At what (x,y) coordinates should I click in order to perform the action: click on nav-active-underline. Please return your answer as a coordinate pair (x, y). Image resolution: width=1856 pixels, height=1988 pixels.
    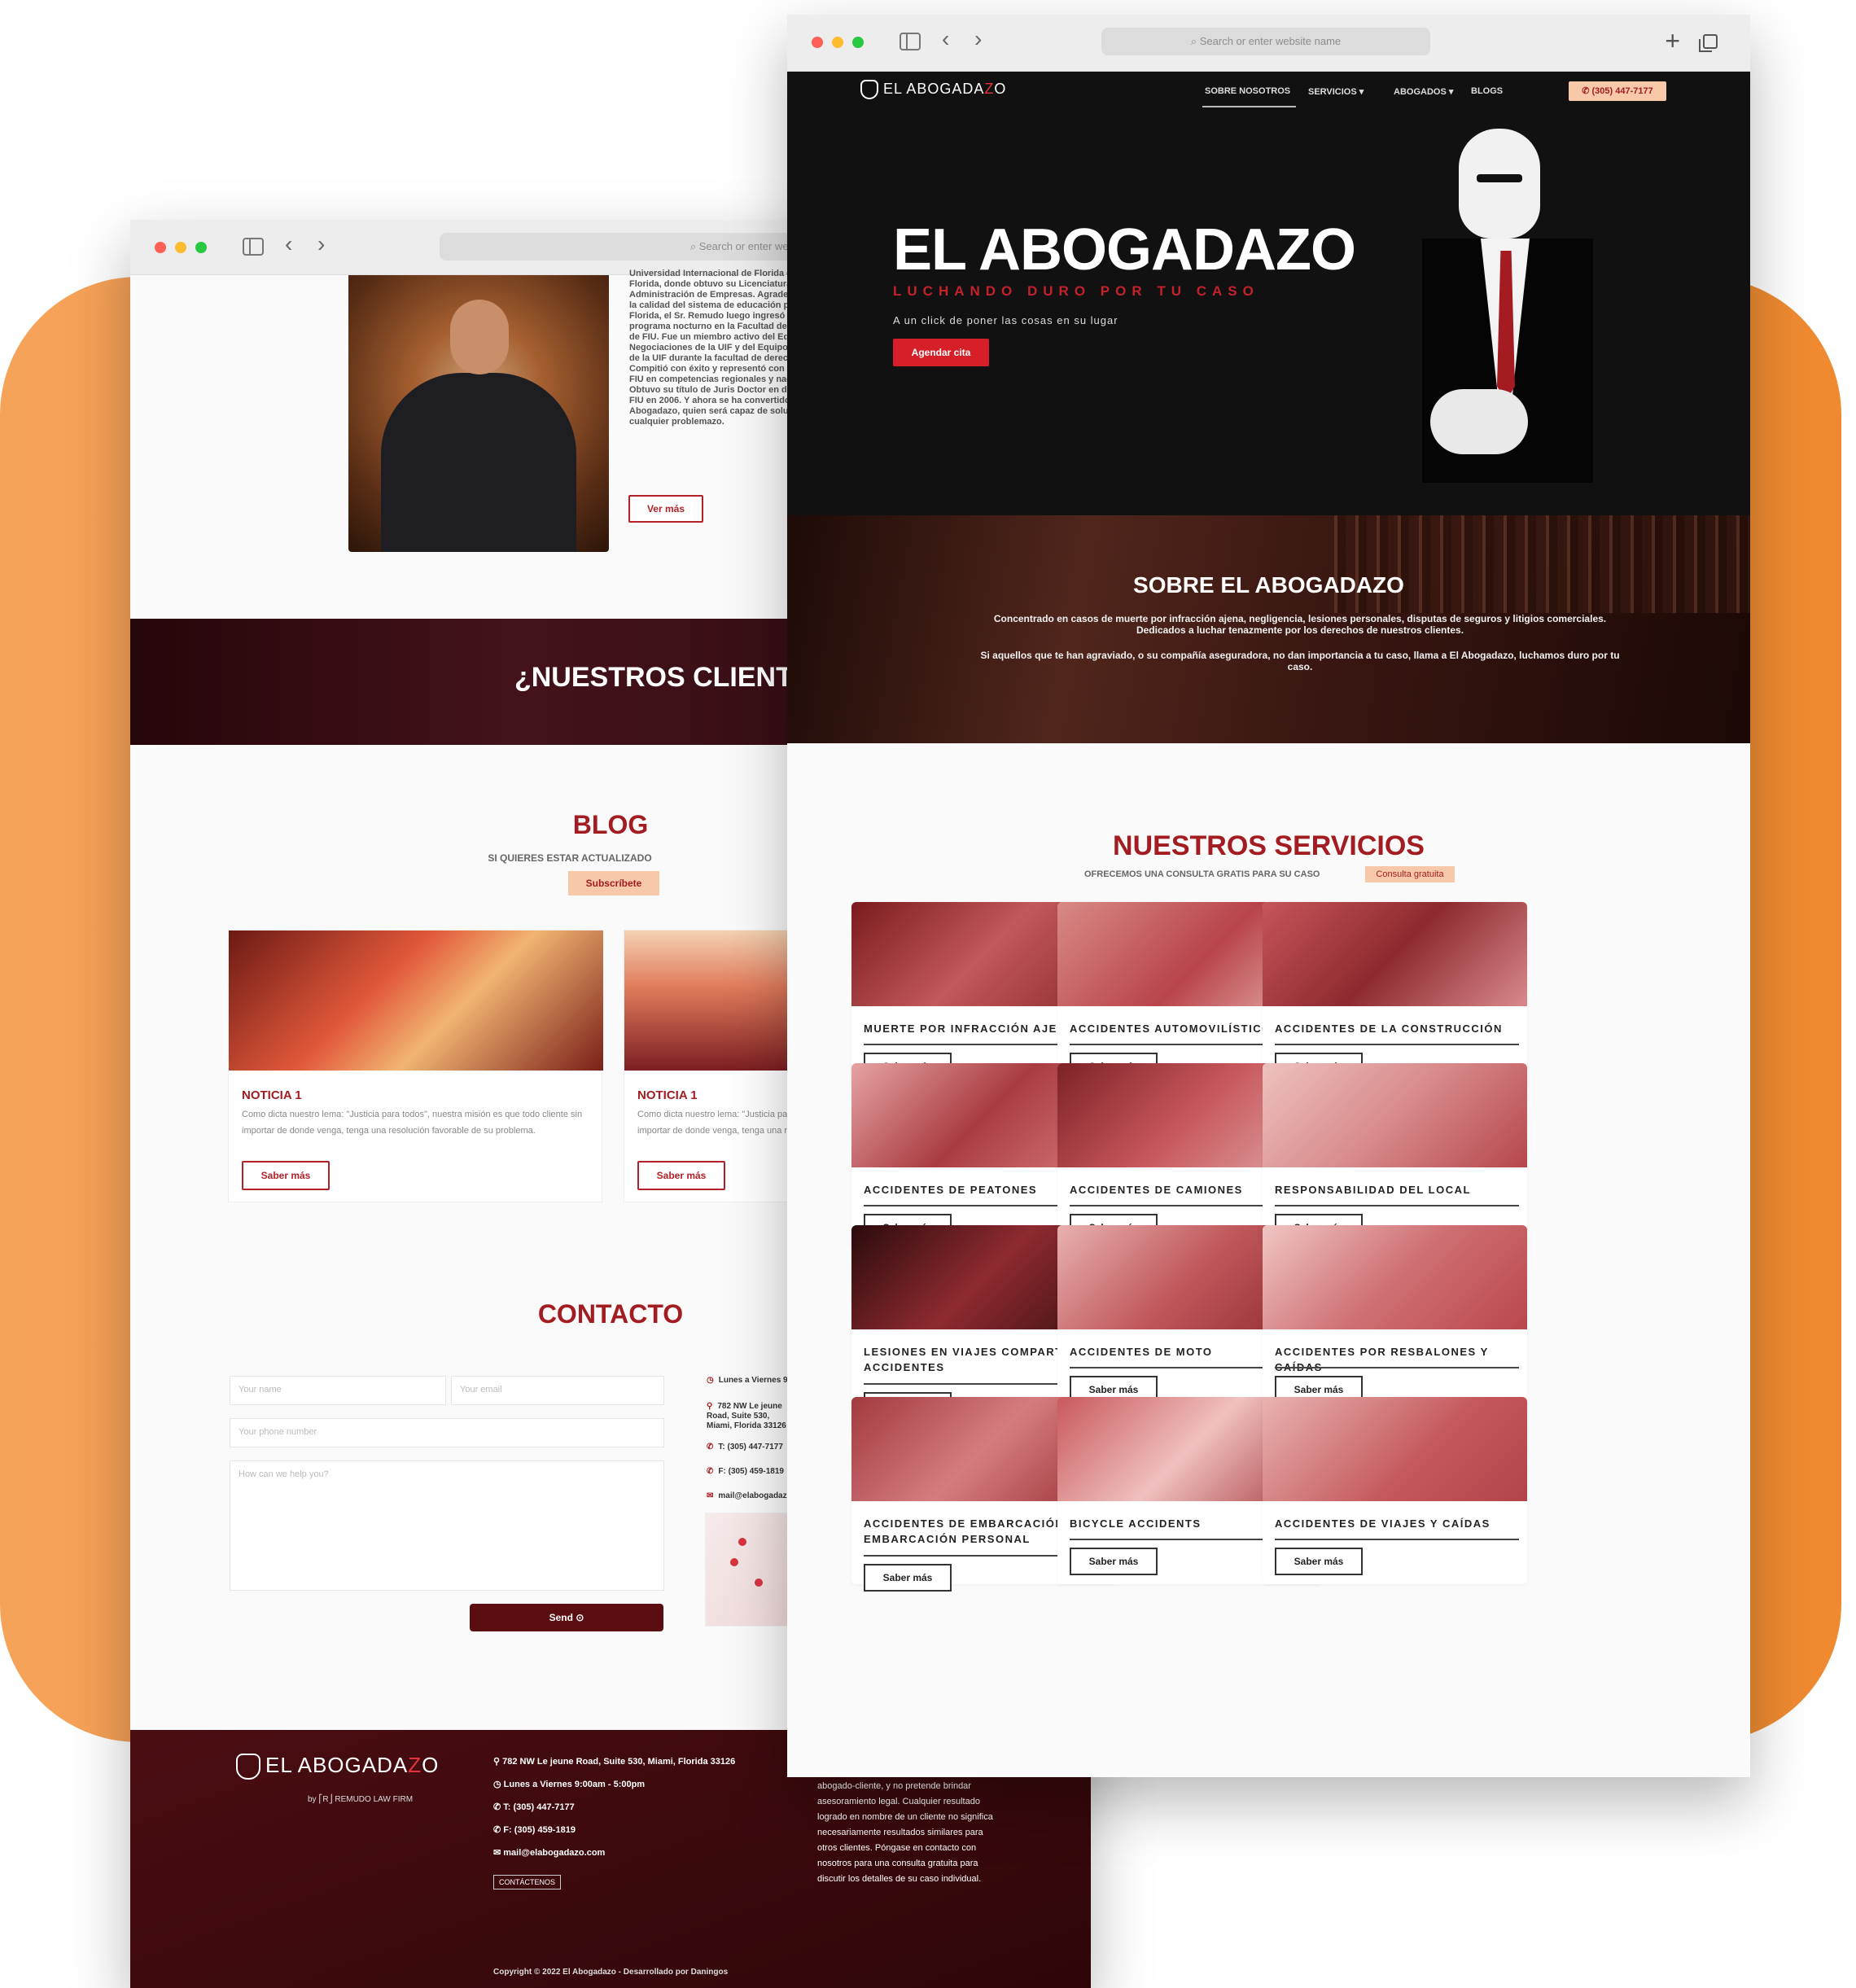
    Looking at the image, I should click on (1249, 106).